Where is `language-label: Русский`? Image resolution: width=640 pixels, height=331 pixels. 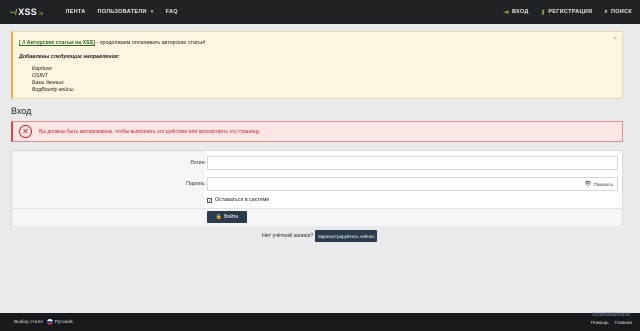 language-label: Русский is located at coordinates (63, 322).